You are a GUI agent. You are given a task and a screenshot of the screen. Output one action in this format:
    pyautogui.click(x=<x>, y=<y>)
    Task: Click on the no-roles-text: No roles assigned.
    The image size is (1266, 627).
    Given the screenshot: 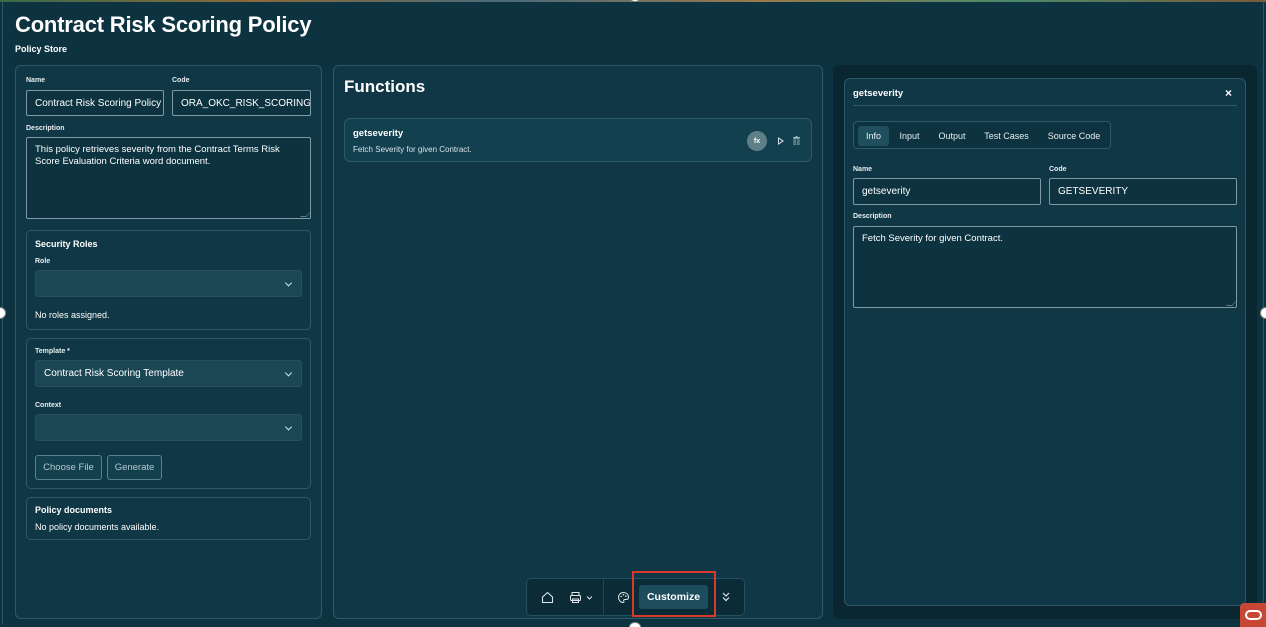 What is the action you would take?
    pyautogui.click(x=72, y=315)
    